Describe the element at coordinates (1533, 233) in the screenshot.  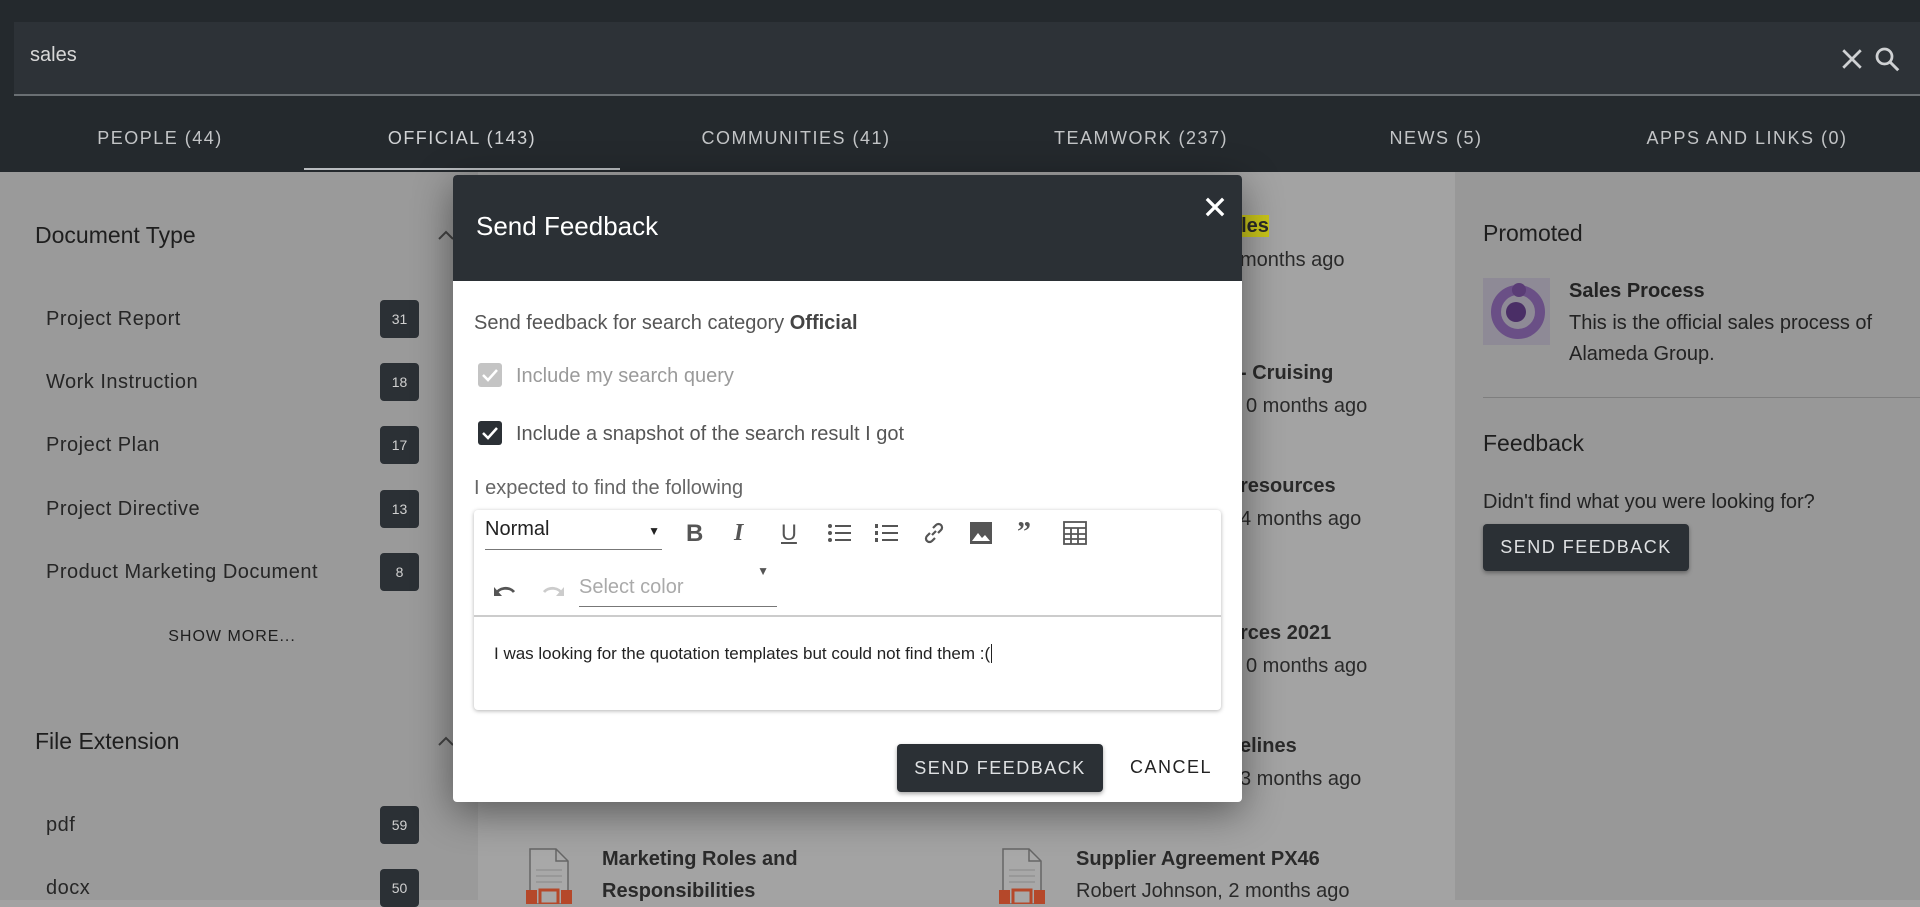
I see `promoted-heading: Promoted` at that location.